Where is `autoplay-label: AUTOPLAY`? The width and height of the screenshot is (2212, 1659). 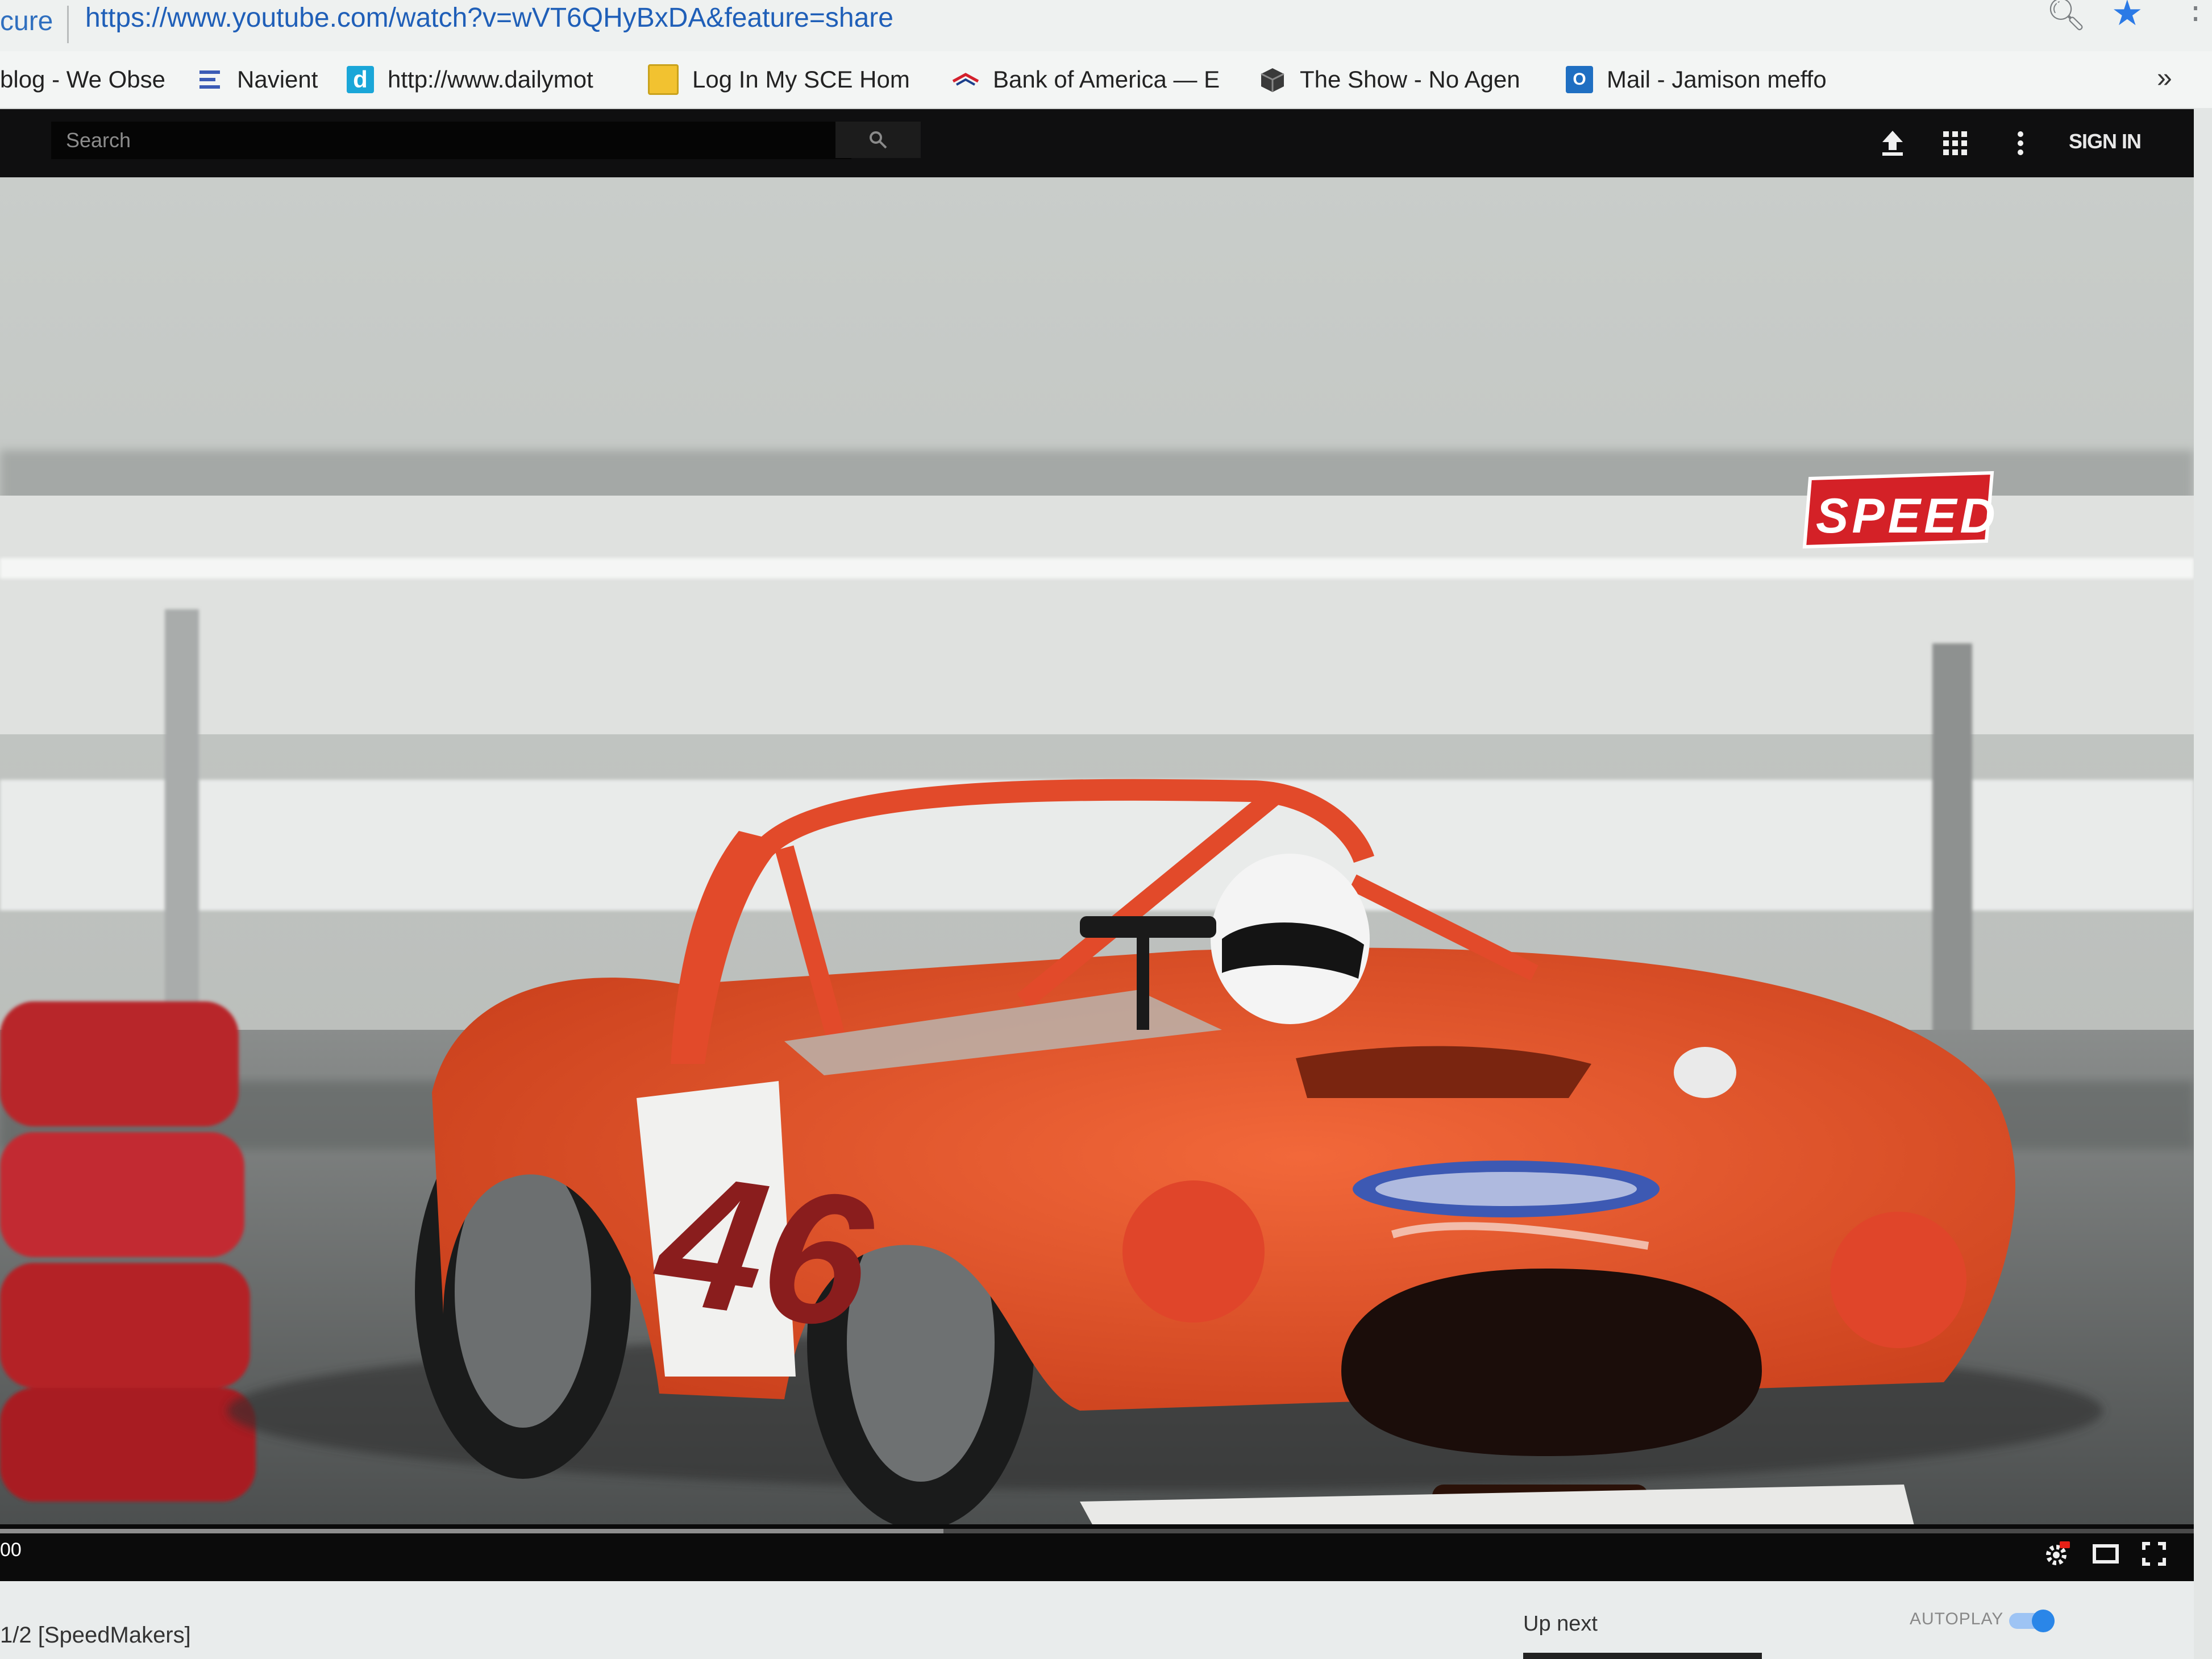
autoplay-label: AUTOPLAY is located at coordinates (1957, 1619).